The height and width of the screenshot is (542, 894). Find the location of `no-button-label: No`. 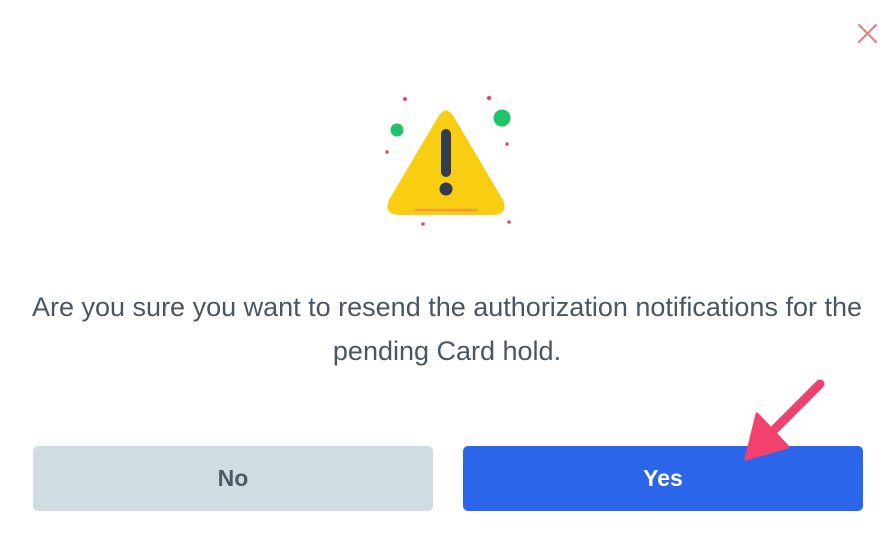

no-button-label: No is located at coordinates (233, 478).